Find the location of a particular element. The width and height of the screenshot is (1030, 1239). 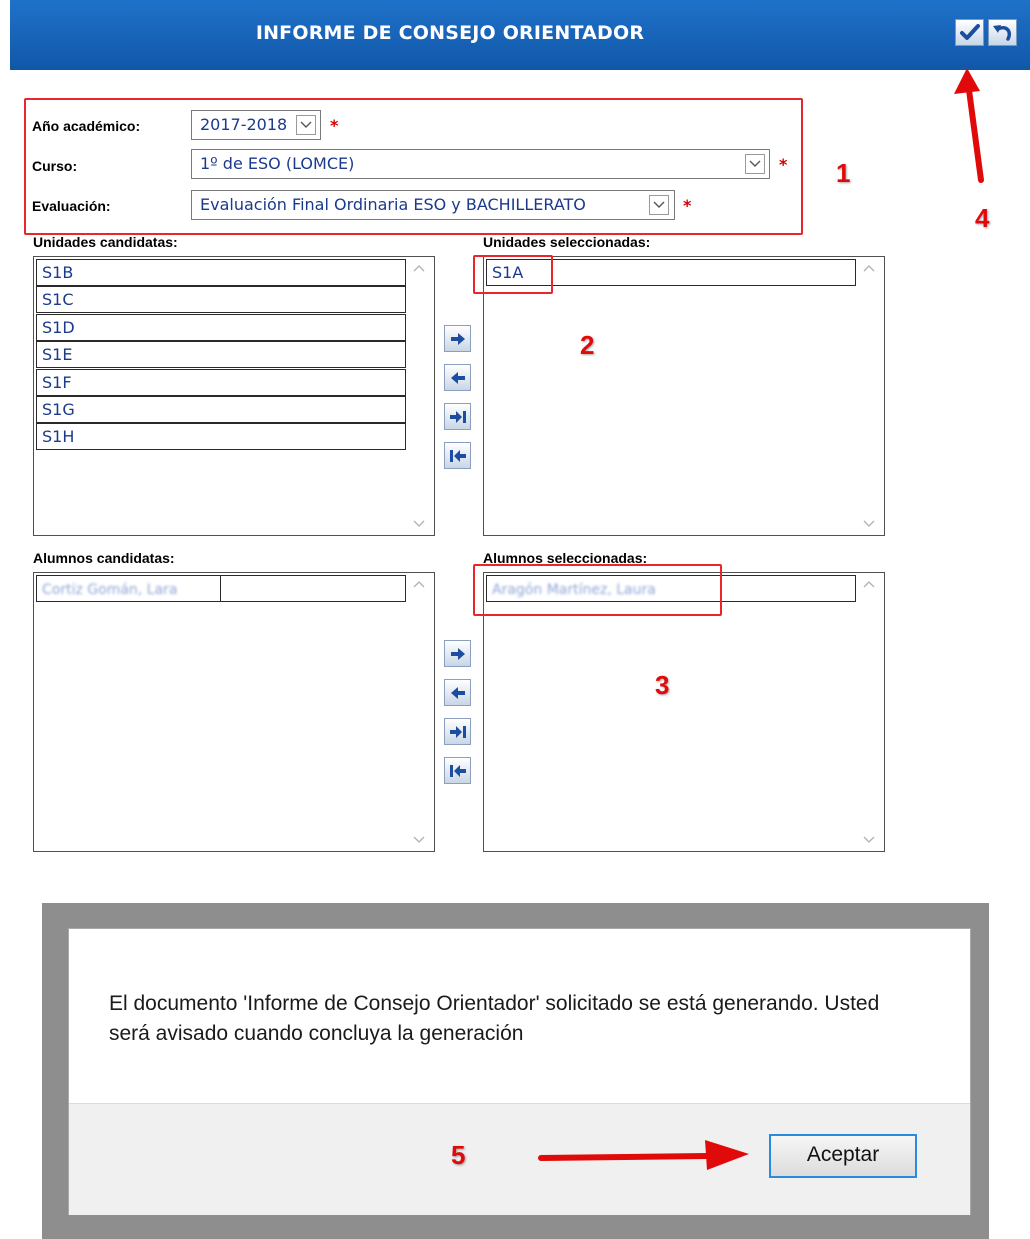

annotation-5: 5 is located at coordinates (458, 1155).